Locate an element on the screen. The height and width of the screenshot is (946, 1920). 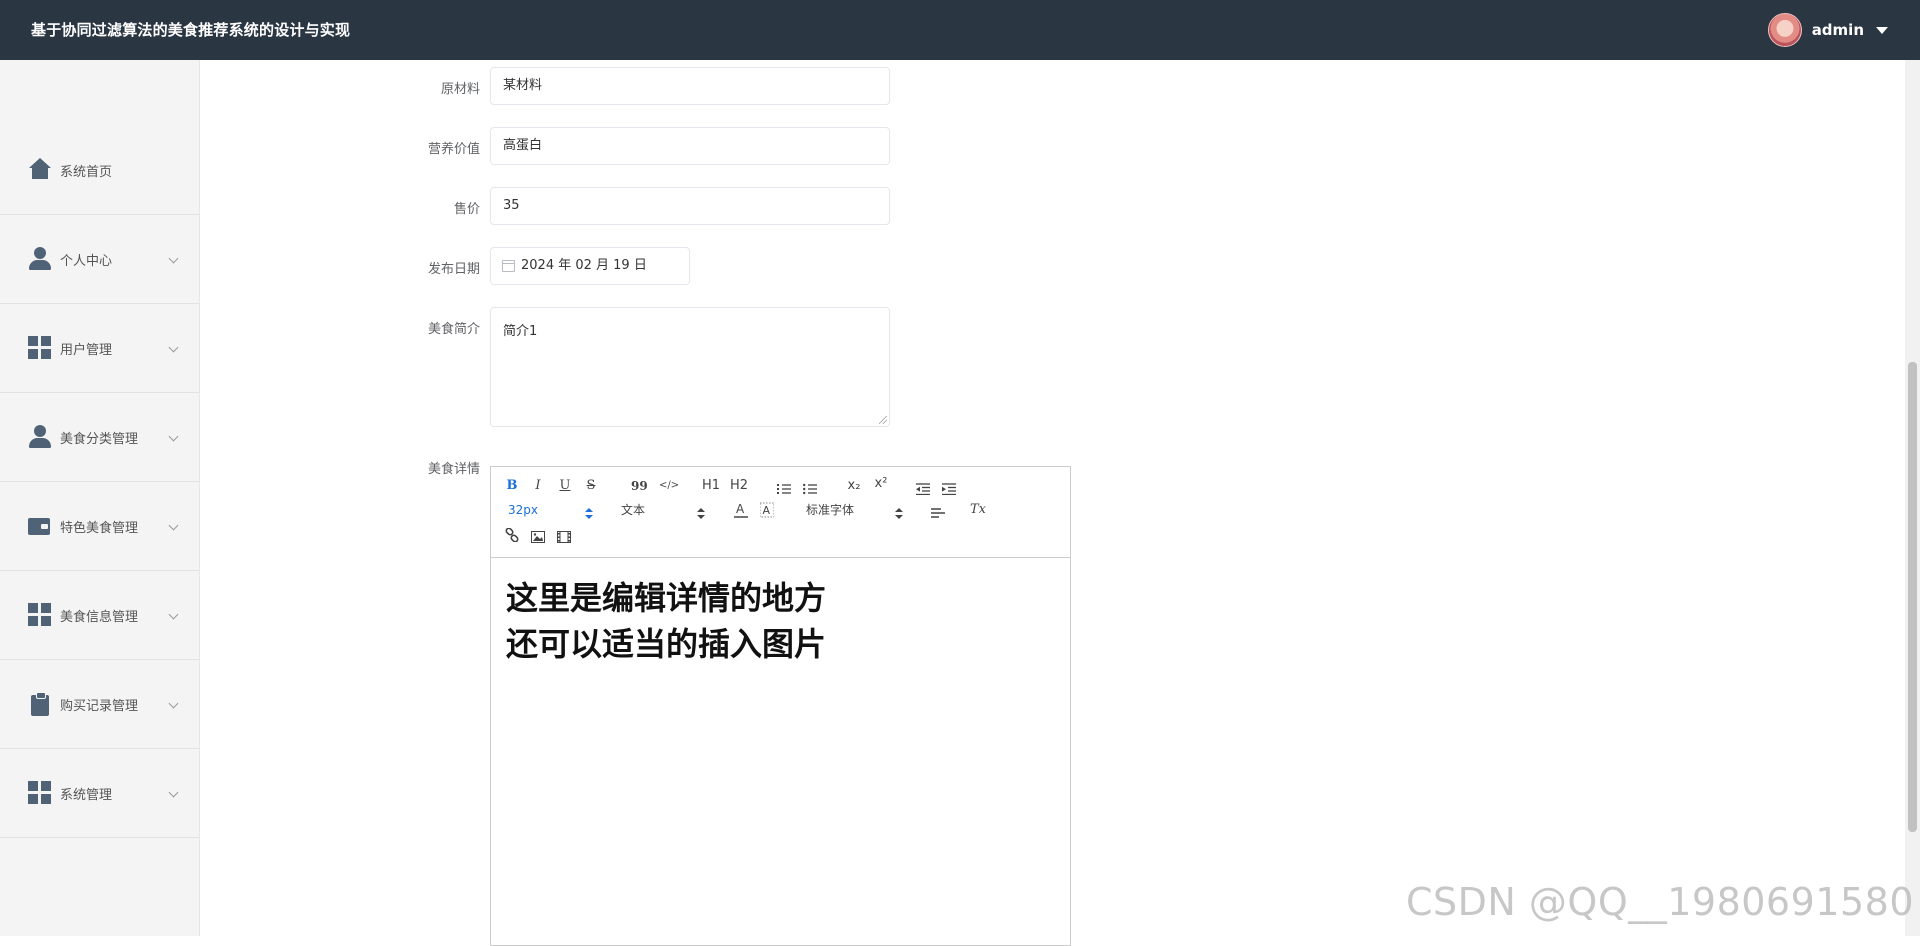
clipboard-icon is located at coordinates (40, 704).